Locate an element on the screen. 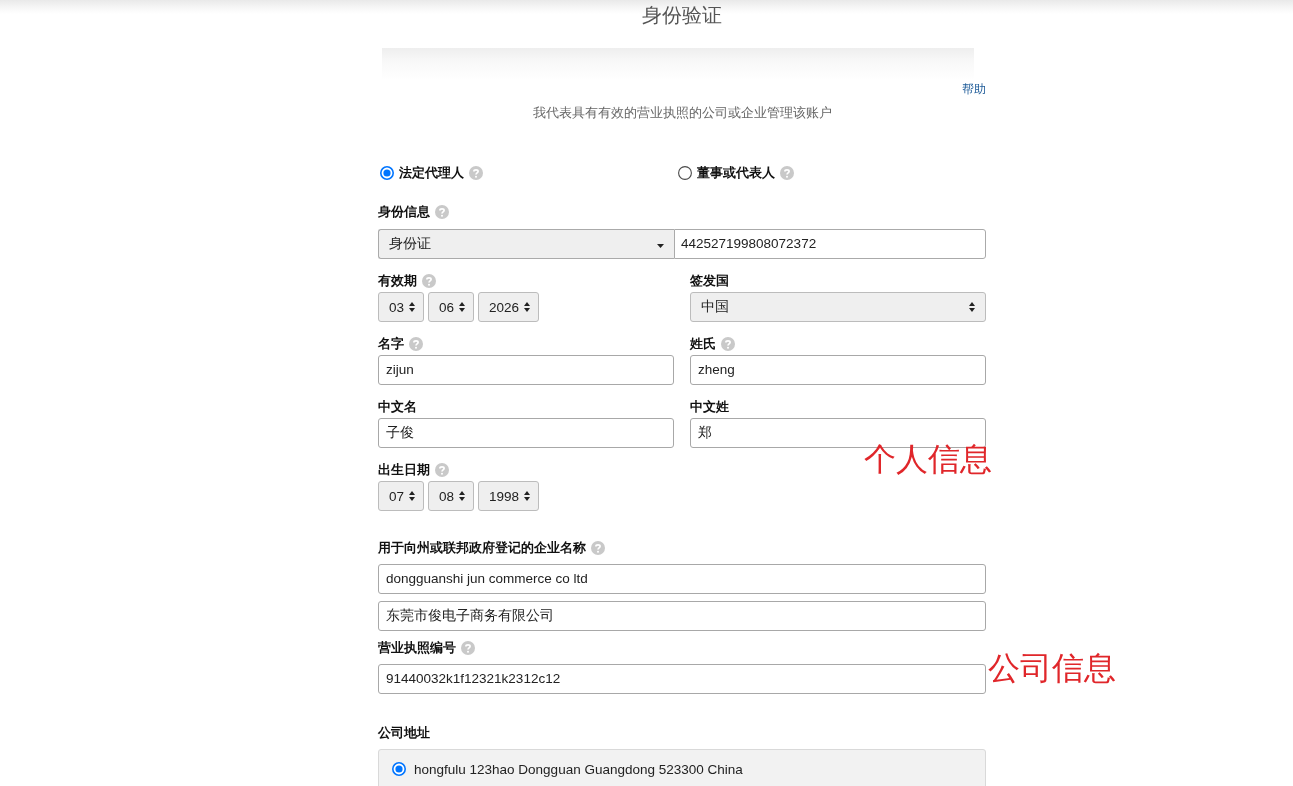  date-select: 07 is located at coordinates (401, 496).